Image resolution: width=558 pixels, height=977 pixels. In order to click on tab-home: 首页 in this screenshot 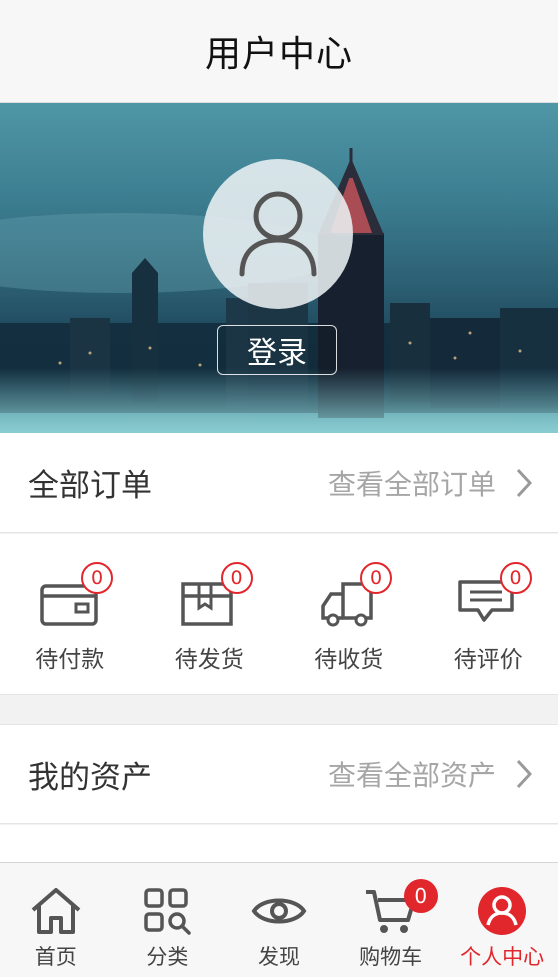, I will do `click(56, 920)`.